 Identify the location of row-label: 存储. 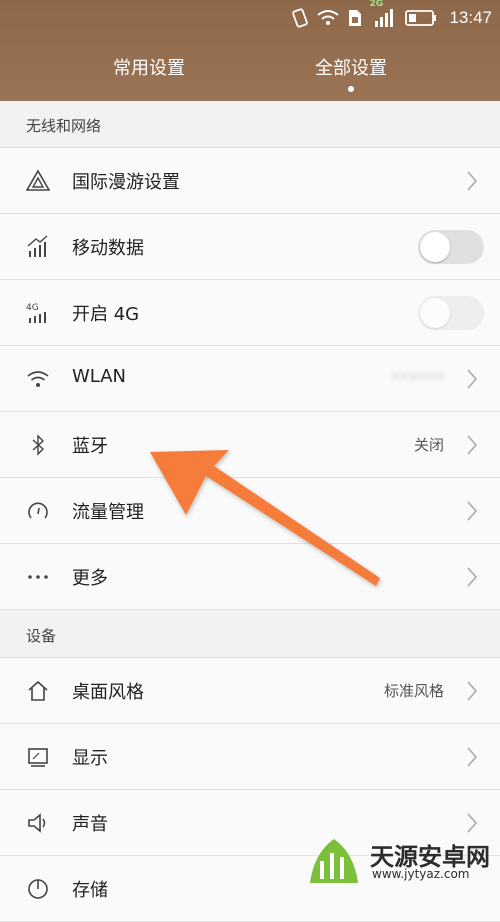
(90, 890).